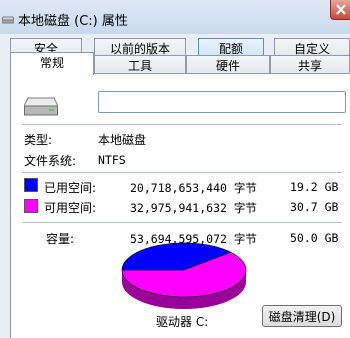 The height and width of the screenshot is (338, 350). I want to click on disk-usage-pie, so click(184, 275).